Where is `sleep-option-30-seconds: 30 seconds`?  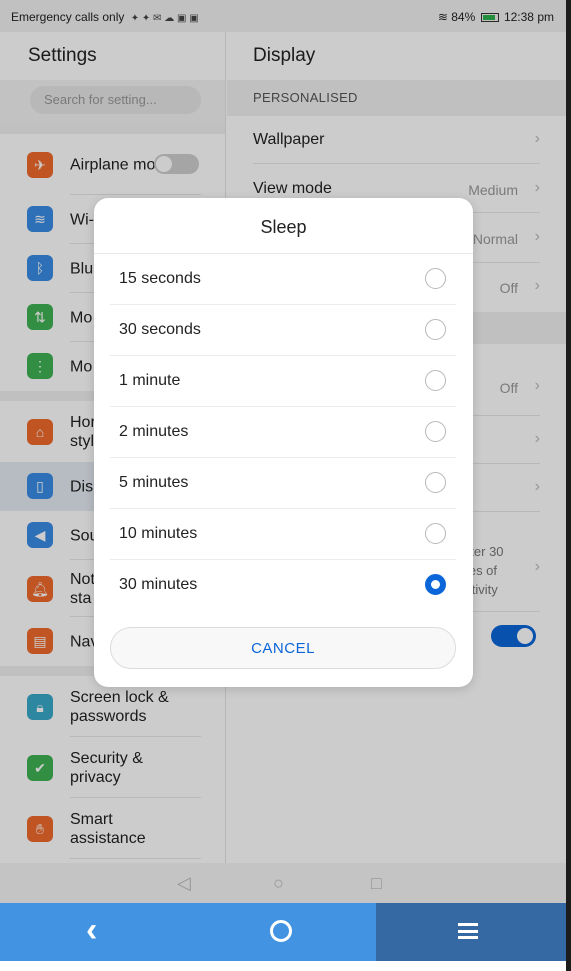
sleep-option-30-seconds: 30 seconds is located at coordinates (283, 330).